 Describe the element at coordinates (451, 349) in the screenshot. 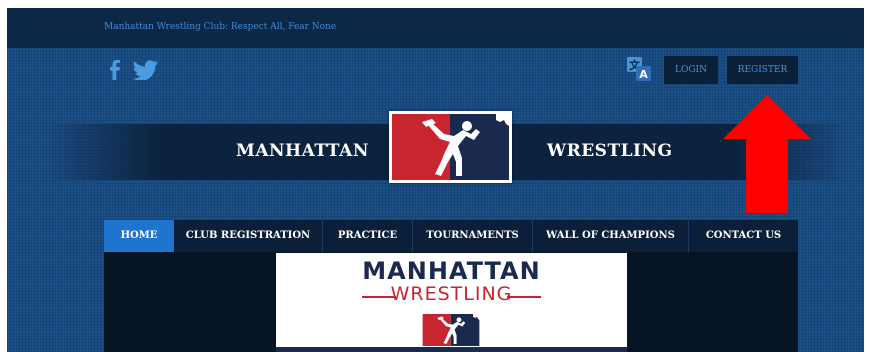

I see `banner-bottom-strip` at that location.